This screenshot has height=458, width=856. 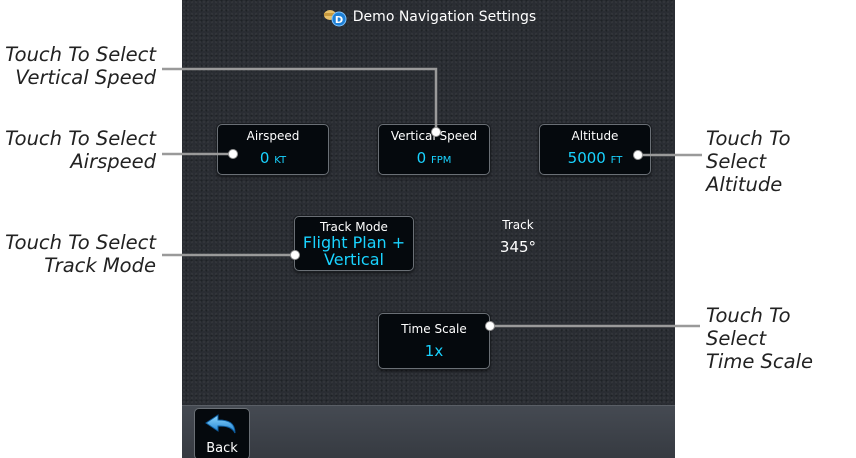 What do you see at coordinates (434, 329) in the screenshot?
I see `time-scale-label: Time Scale` at bounding box center [434, 329].